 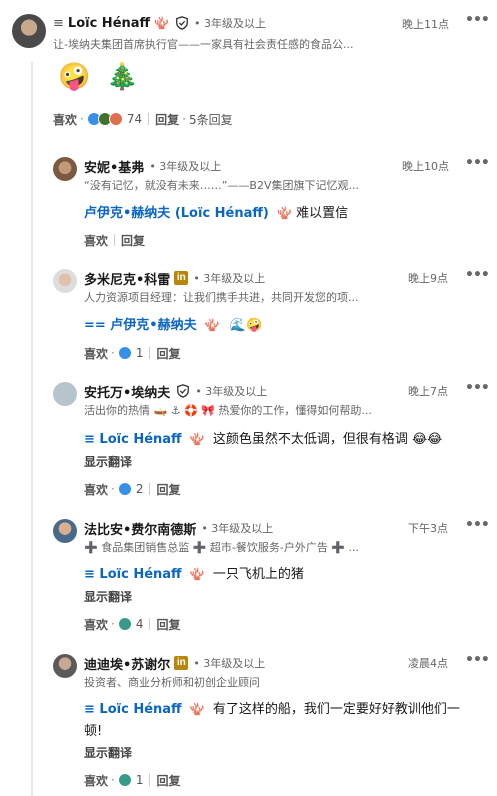 I want to click on timestamp: 晚上9点, so click(x=428, y=278).